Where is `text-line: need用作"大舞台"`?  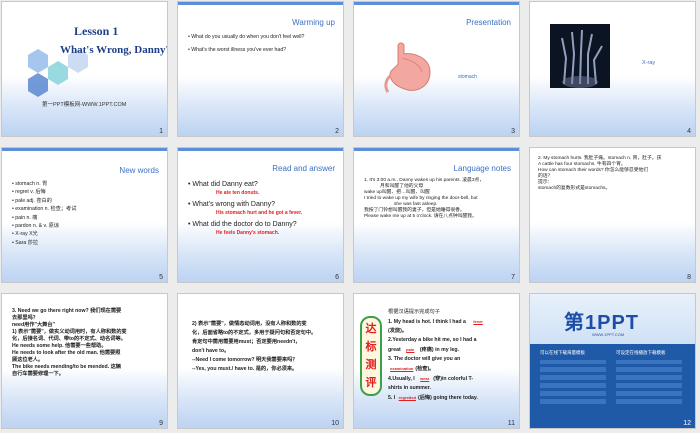 text-line: need用作"大舞台" is located at coordinates (33, 325).